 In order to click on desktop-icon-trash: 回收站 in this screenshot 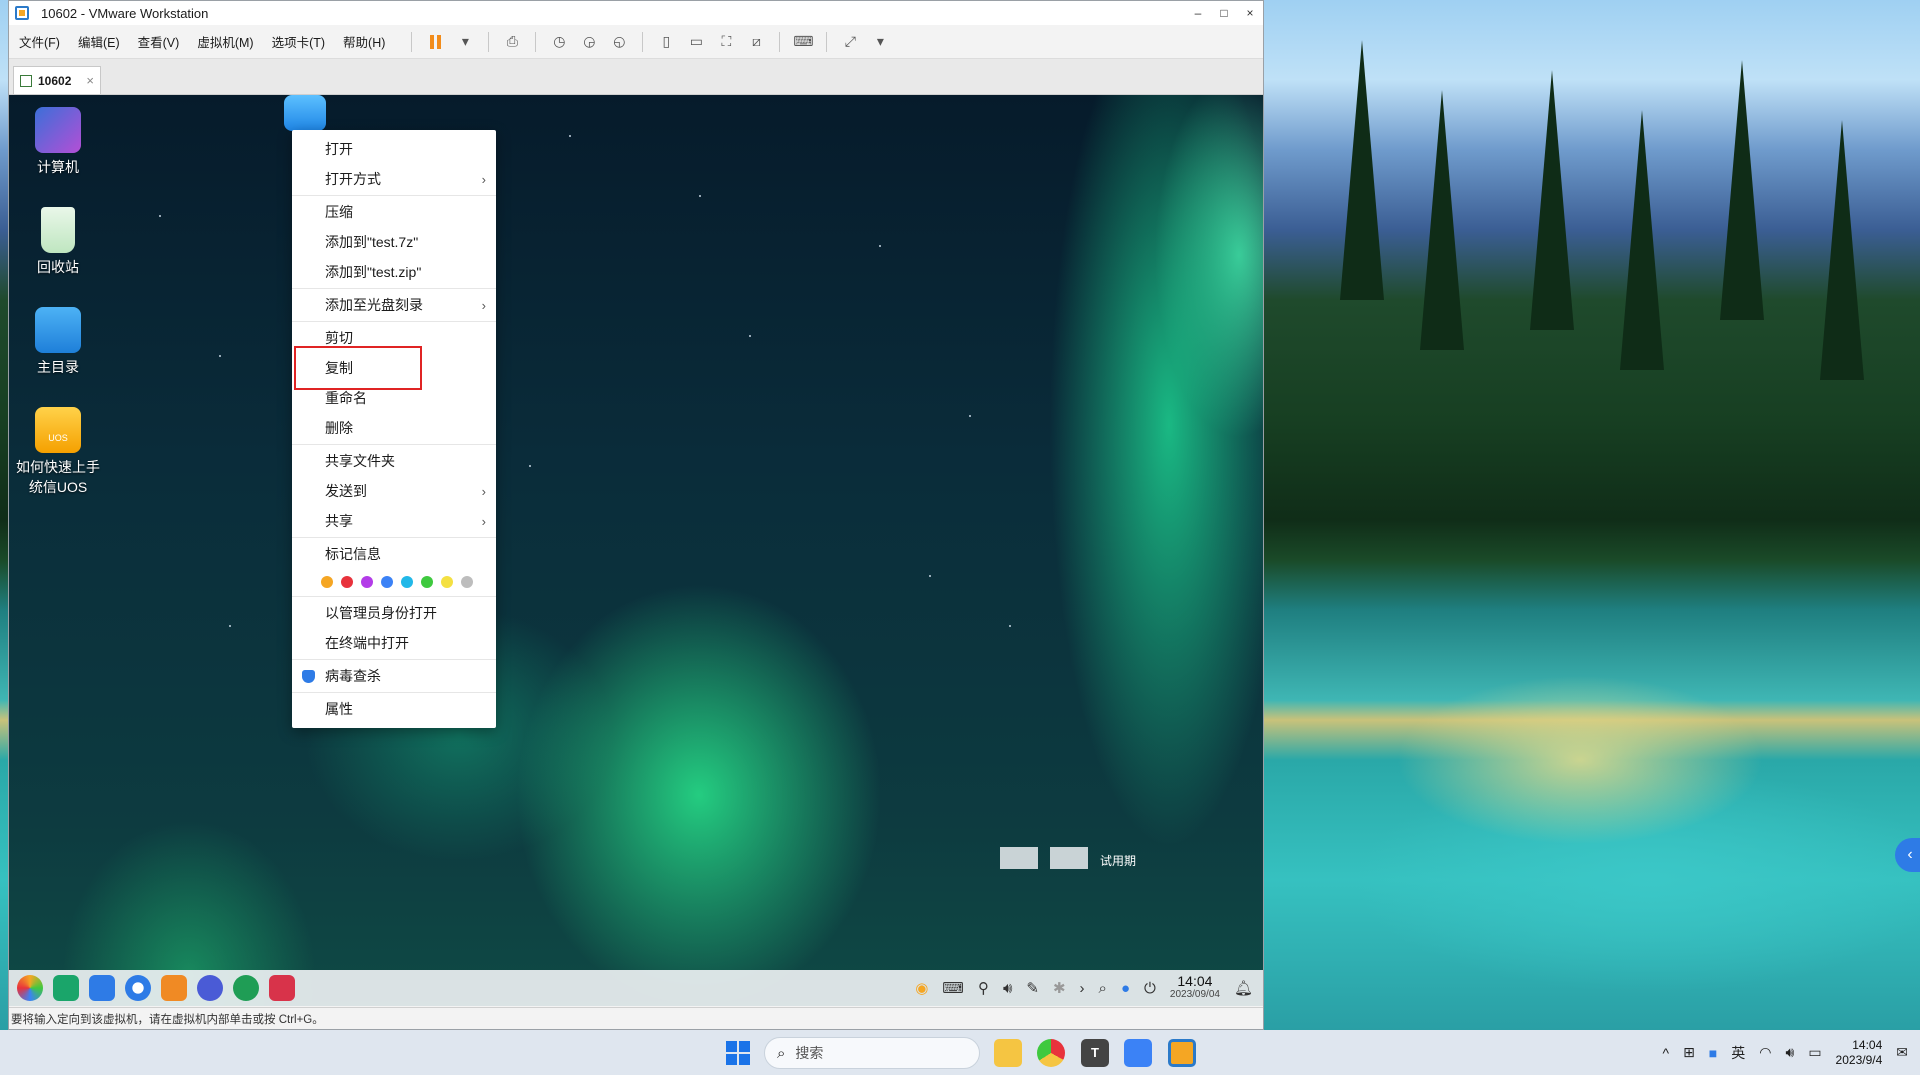, I will do `click(58, 242)`.